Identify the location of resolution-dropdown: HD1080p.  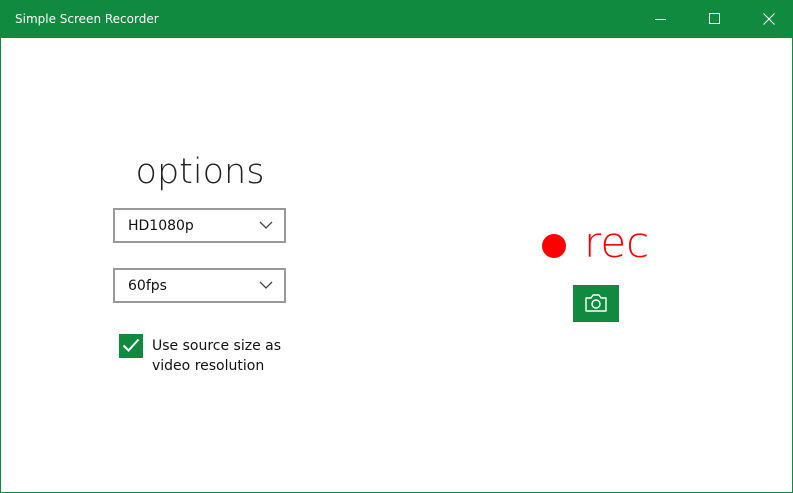
(199, 225).